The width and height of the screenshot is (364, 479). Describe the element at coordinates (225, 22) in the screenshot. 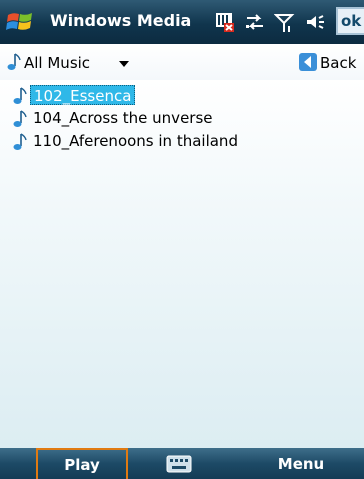

I see `network-status-icon` at that location.